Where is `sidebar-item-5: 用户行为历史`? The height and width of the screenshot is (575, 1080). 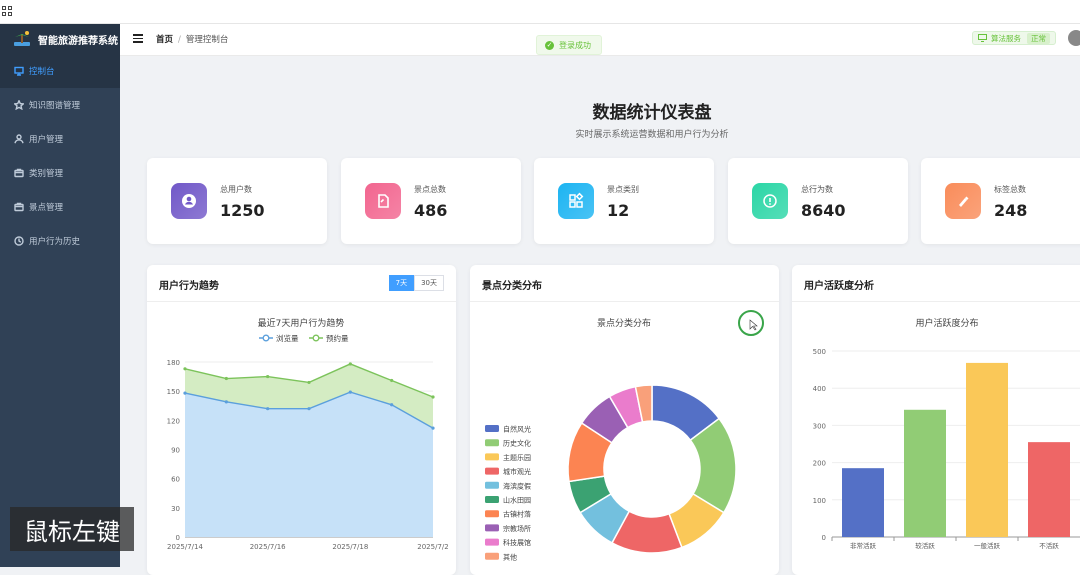
sidebar-item-5: 用户行为历史 is located at coordinates (60, 241).